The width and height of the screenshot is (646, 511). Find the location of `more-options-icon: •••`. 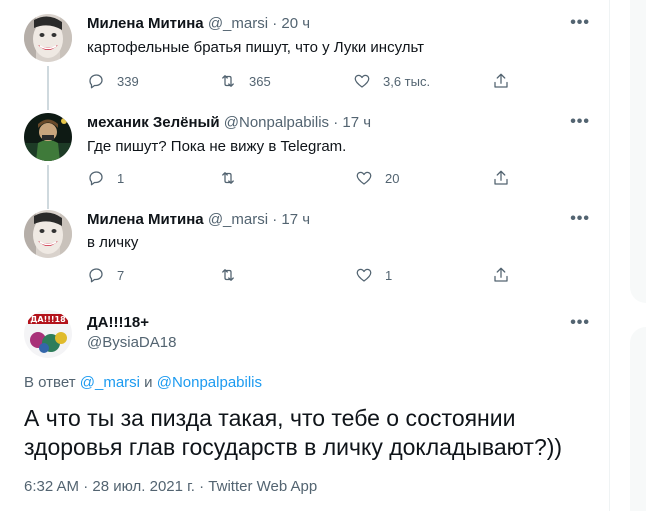

more-options-icon: ••• is located at coordinates (580, 323).